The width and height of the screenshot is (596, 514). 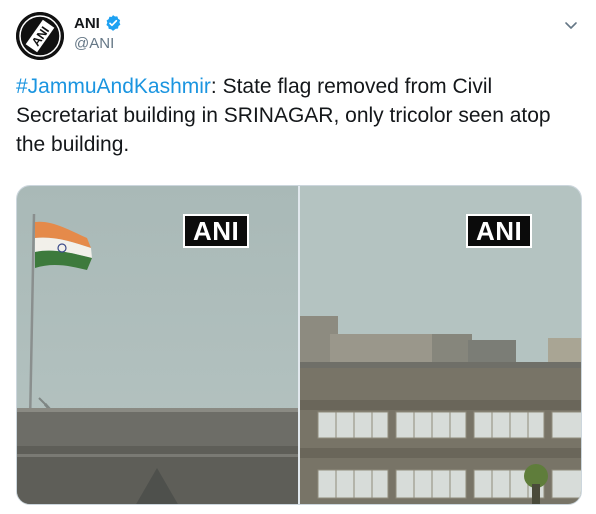 I want to click on author-display-name: ANI, so click(x=87, y=23).